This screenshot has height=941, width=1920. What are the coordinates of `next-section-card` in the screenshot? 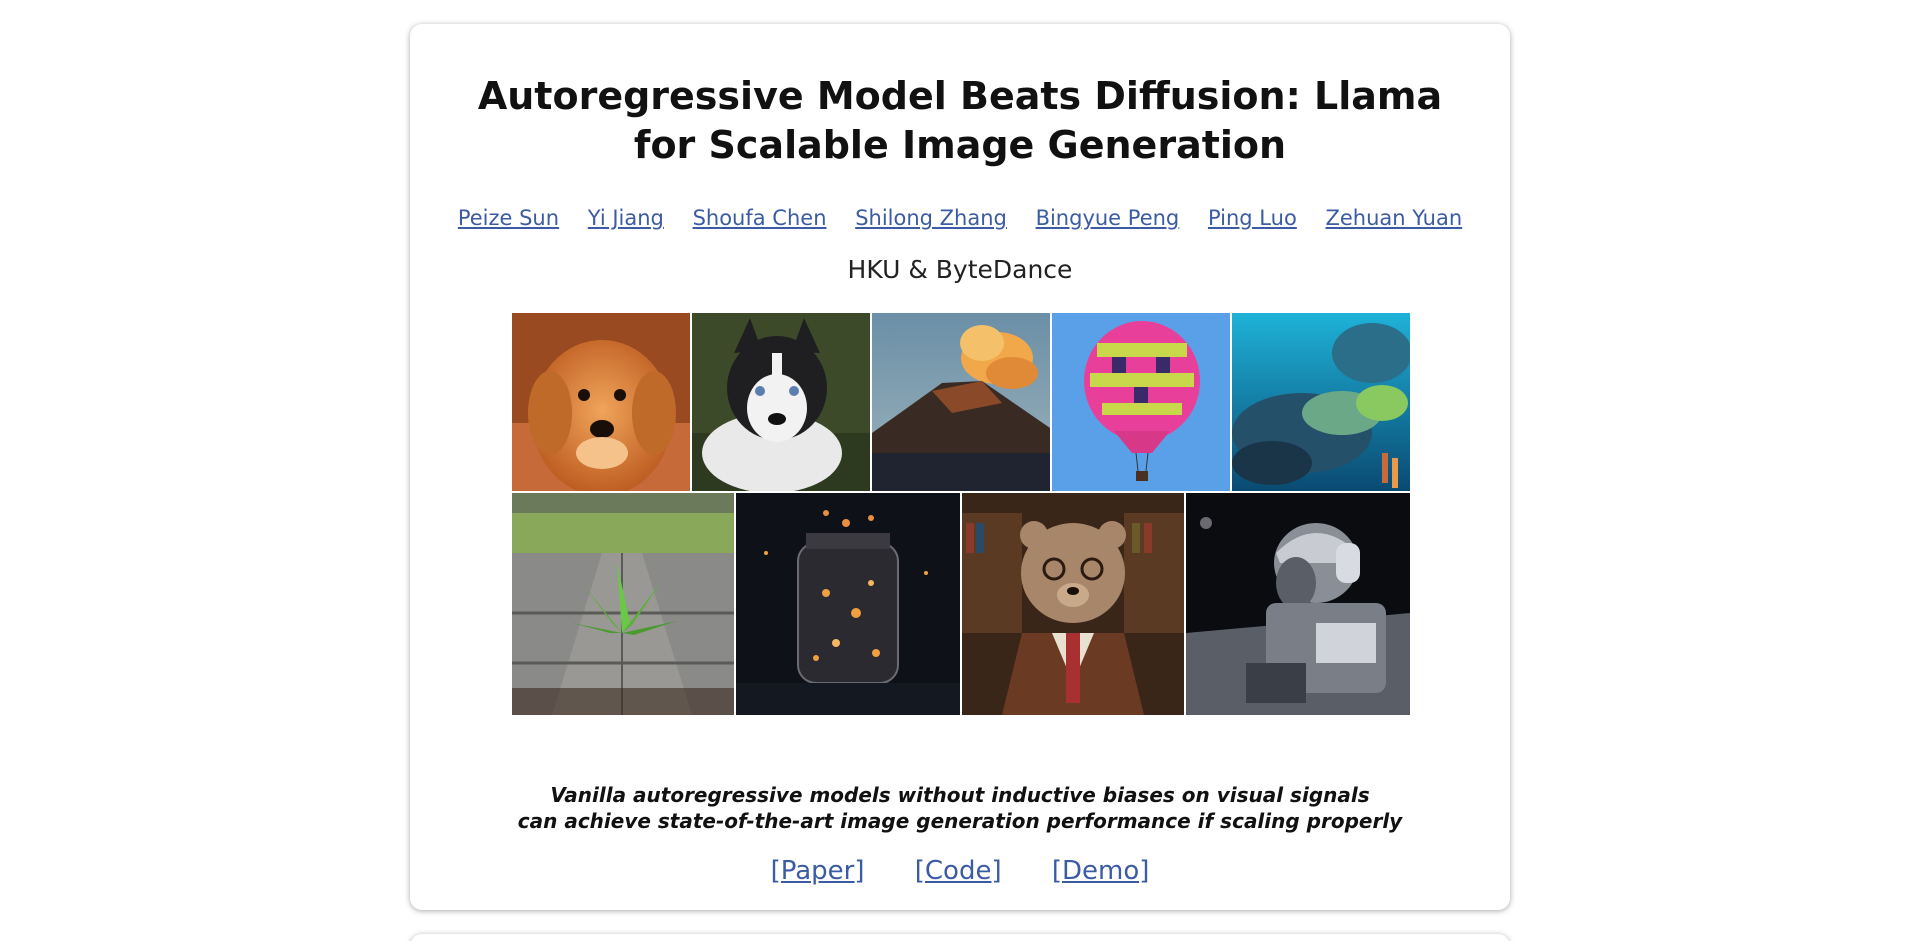 It's located at (960, 937).